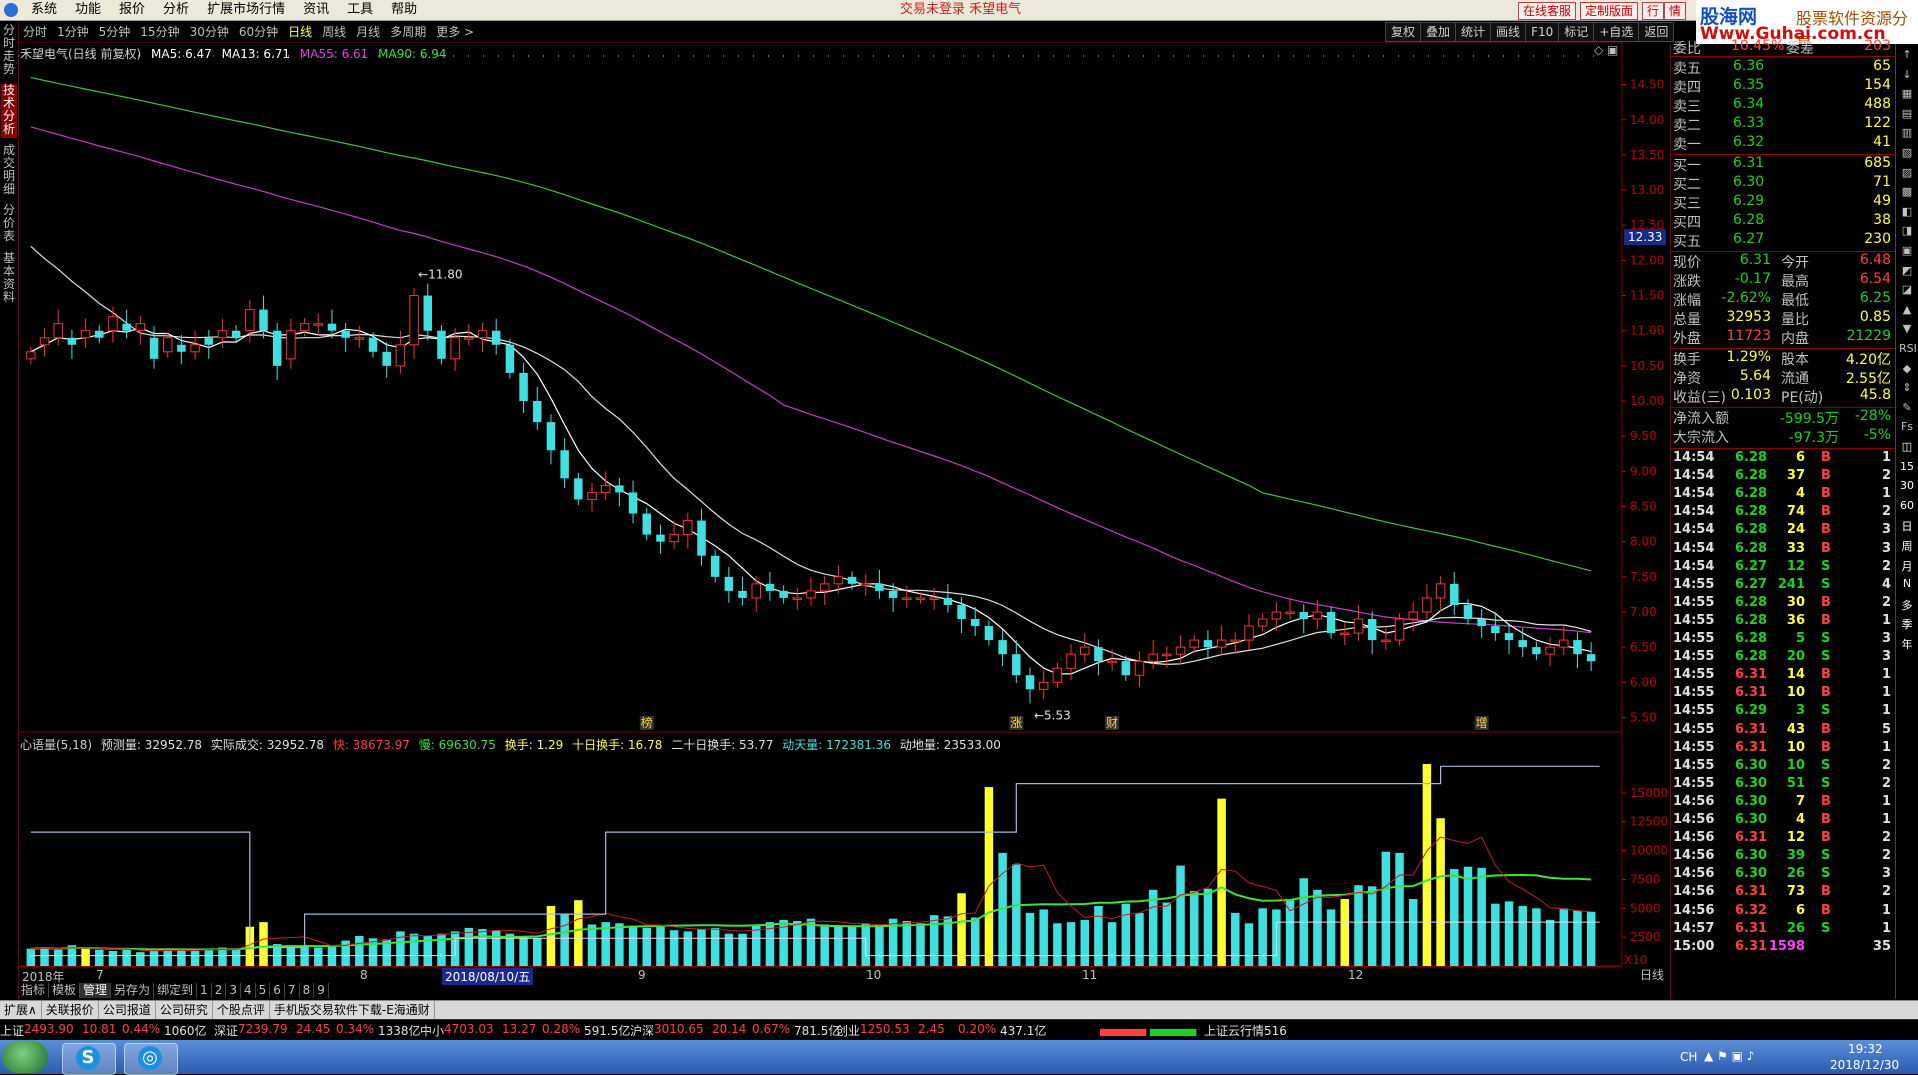 Image resolution: width=1918 pixels, height=1075 pixels. I want to click on side-tool-icon: ↓, so click(1907, 74).